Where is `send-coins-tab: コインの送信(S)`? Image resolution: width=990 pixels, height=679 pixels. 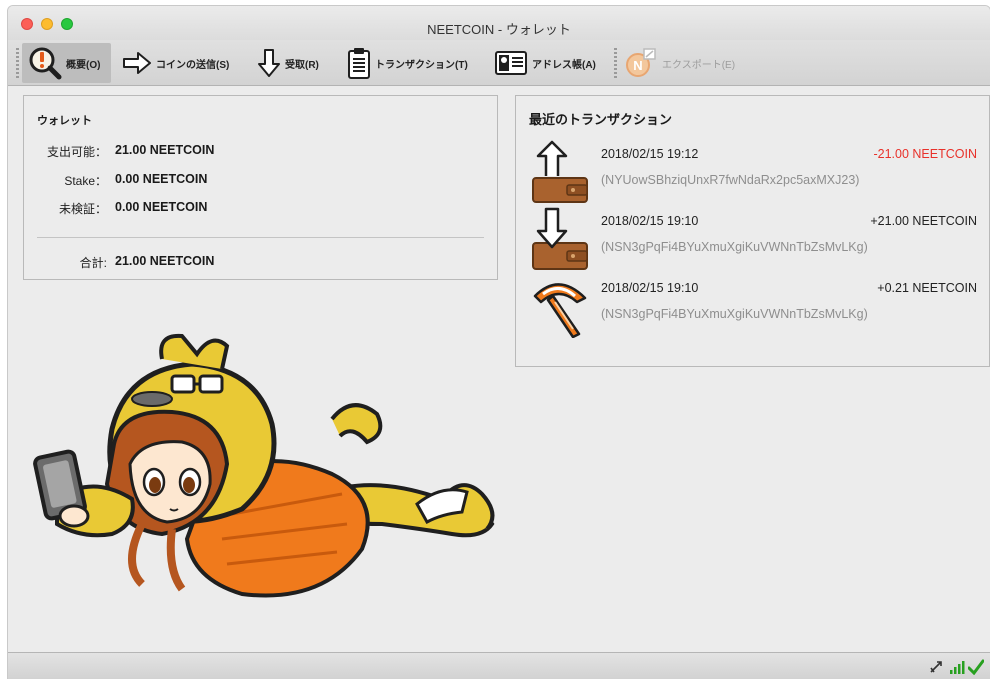 send-coins-tab: コインの送信(S) is located at coordinates (175, 63).